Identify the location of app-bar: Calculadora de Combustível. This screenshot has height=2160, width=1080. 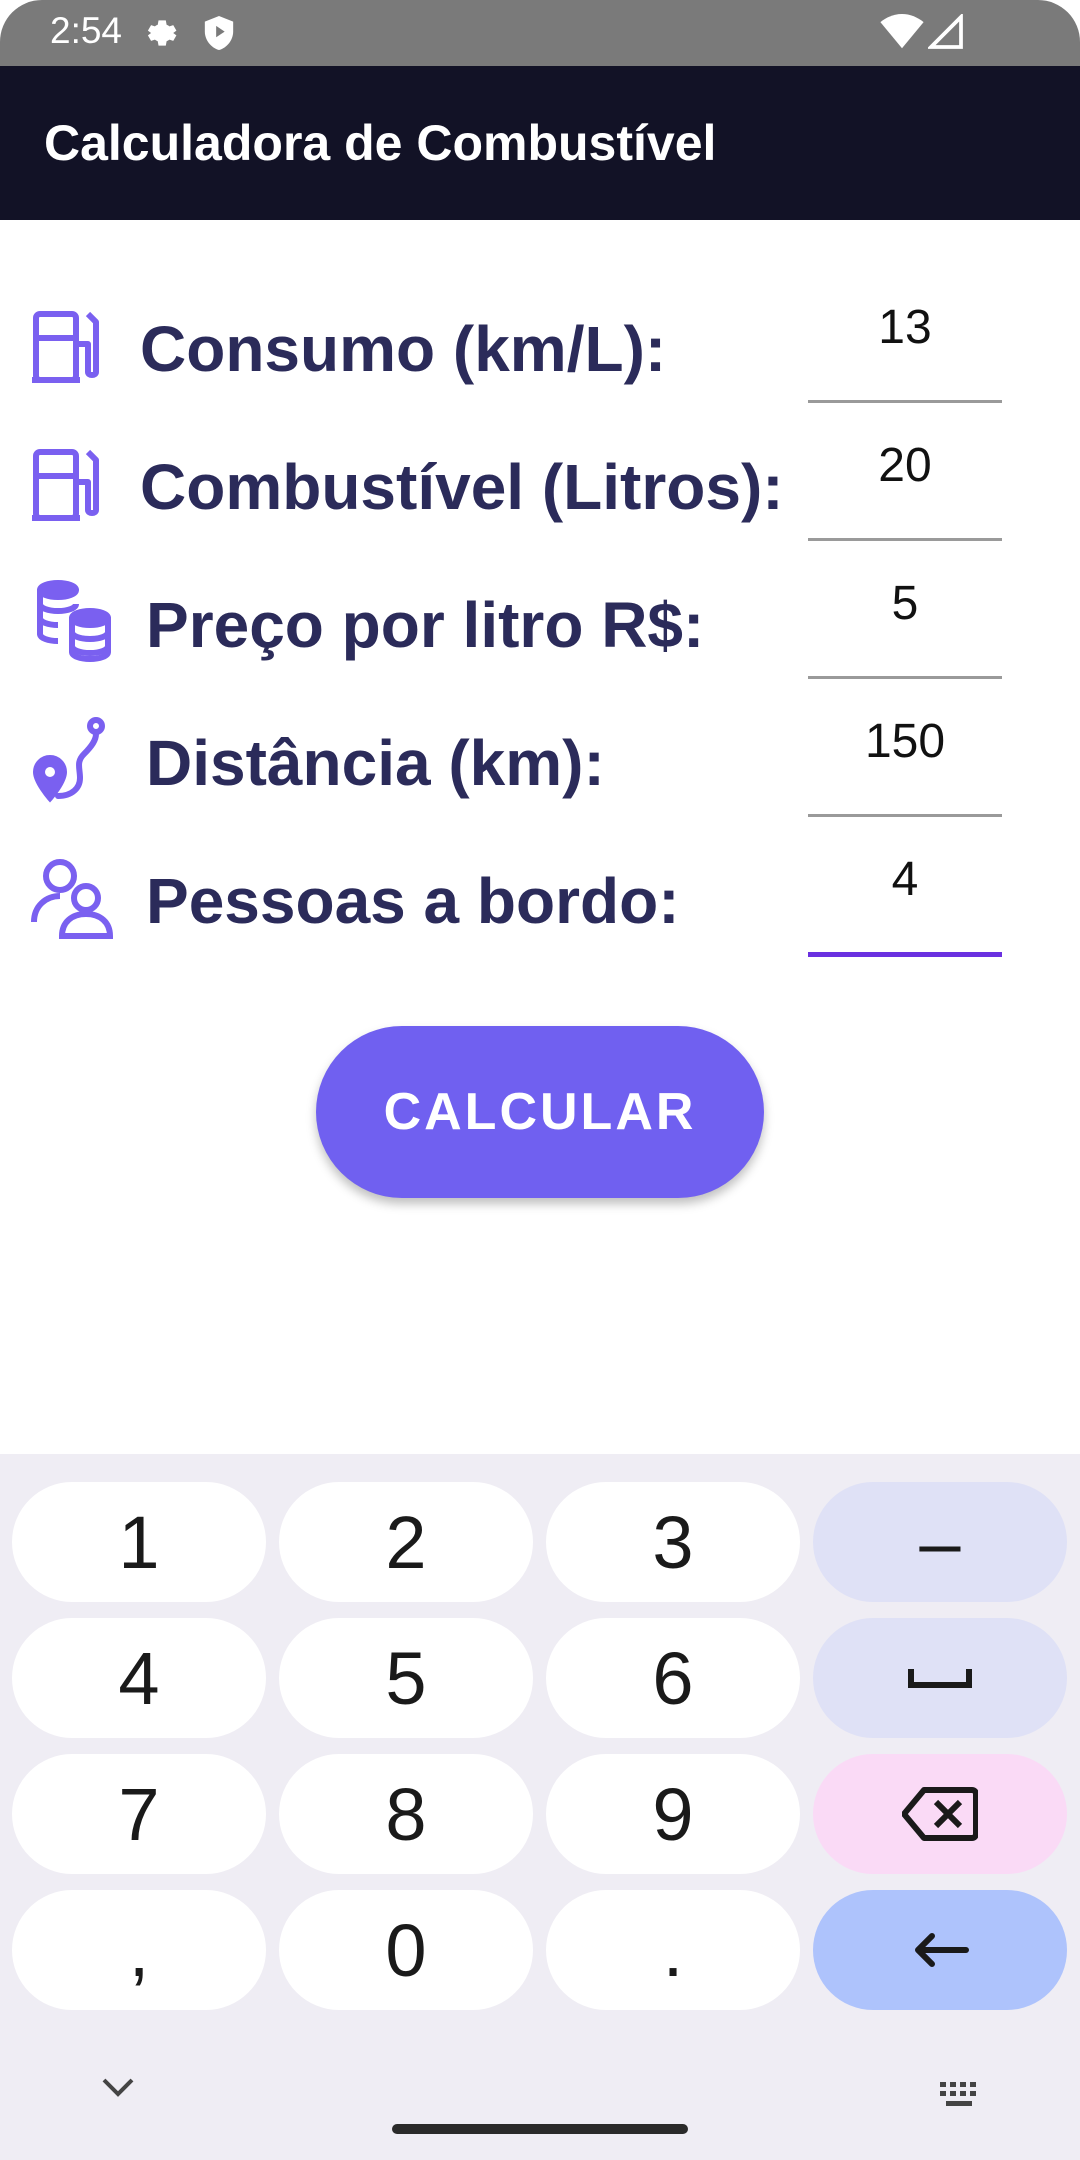
(540, 143).